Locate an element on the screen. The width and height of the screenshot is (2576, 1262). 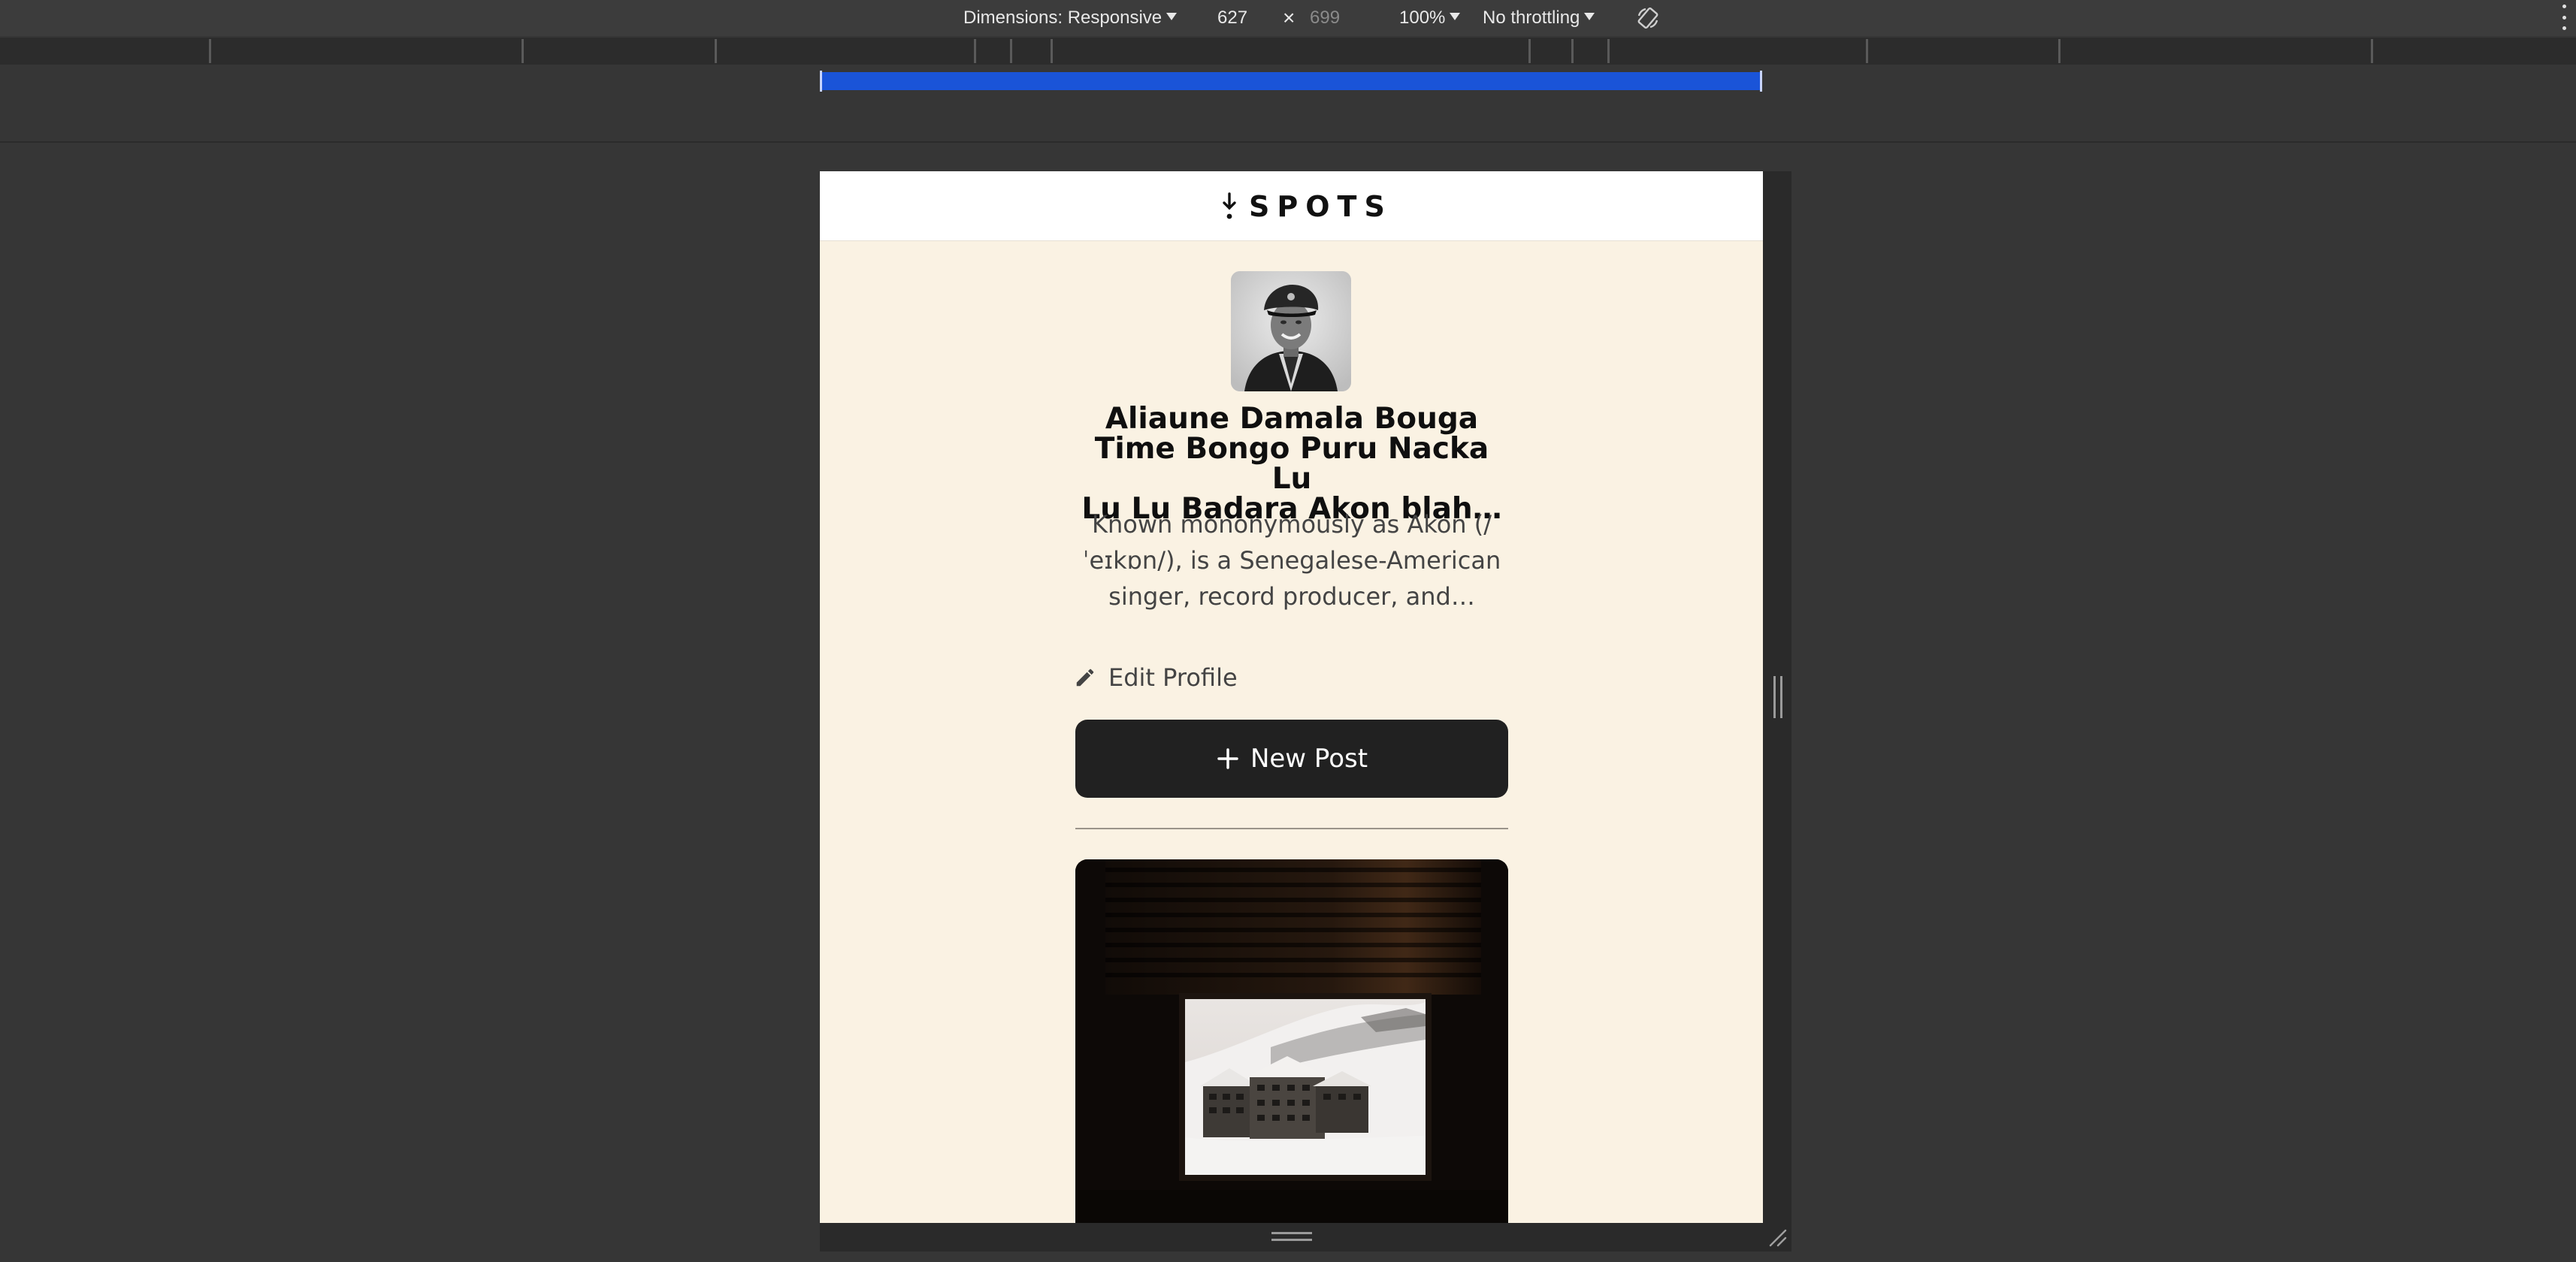
dimensions-label: Dimensions: Responsive is located at coordinates (1063, 18).